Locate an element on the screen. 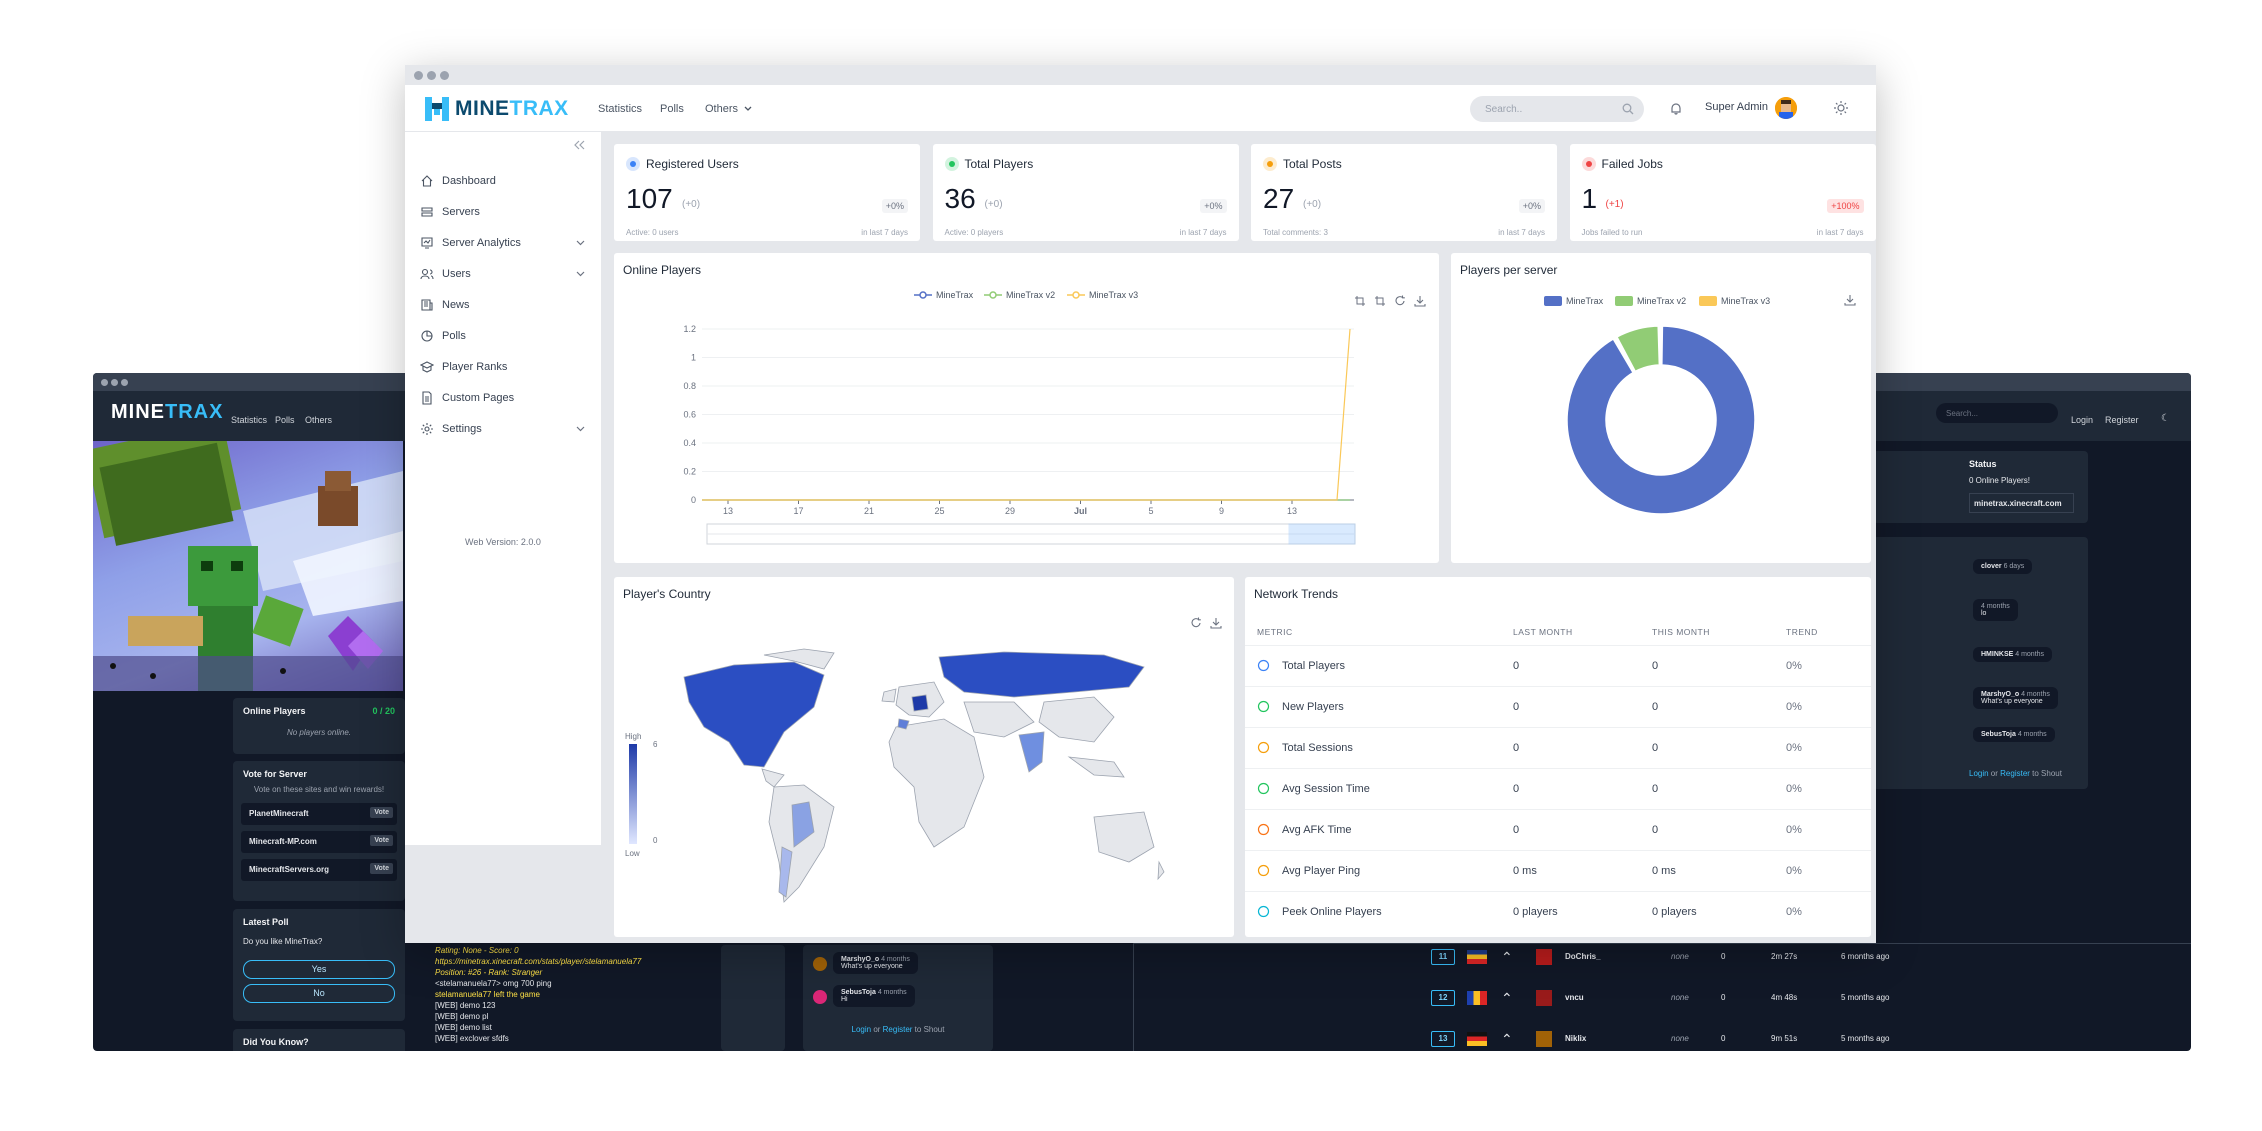 Image resolution: width=2262 pixels, height=1131 pixels. sidebar-item-dashboard: Dashboard is located at coordinates (502, 181).